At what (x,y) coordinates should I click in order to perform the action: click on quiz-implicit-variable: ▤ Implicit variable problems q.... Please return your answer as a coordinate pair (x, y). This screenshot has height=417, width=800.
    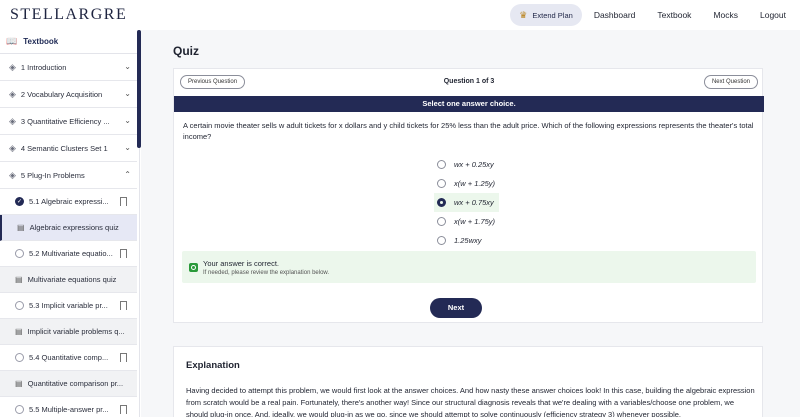
    Looking at the image, I should click on (68, 332).